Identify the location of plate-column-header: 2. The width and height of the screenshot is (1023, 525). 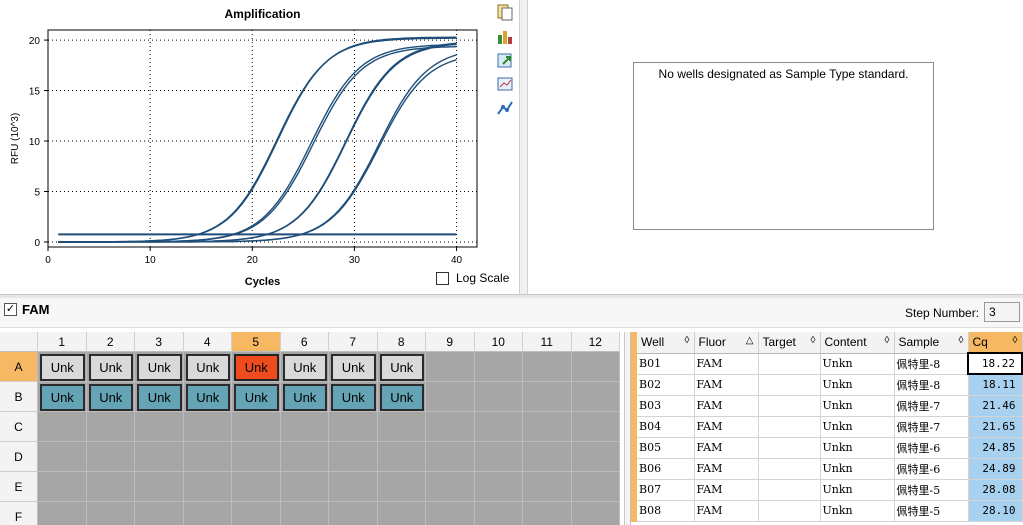
(110, 342).